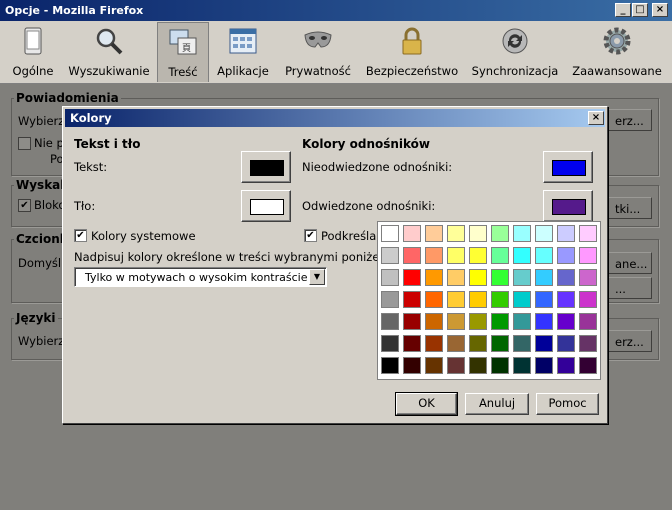 This screenshot has height=510, width=672. Describe the element at coordinates (617, 52) in the screenshot. I see `tab-advanced: Zaawansowane` at that location.